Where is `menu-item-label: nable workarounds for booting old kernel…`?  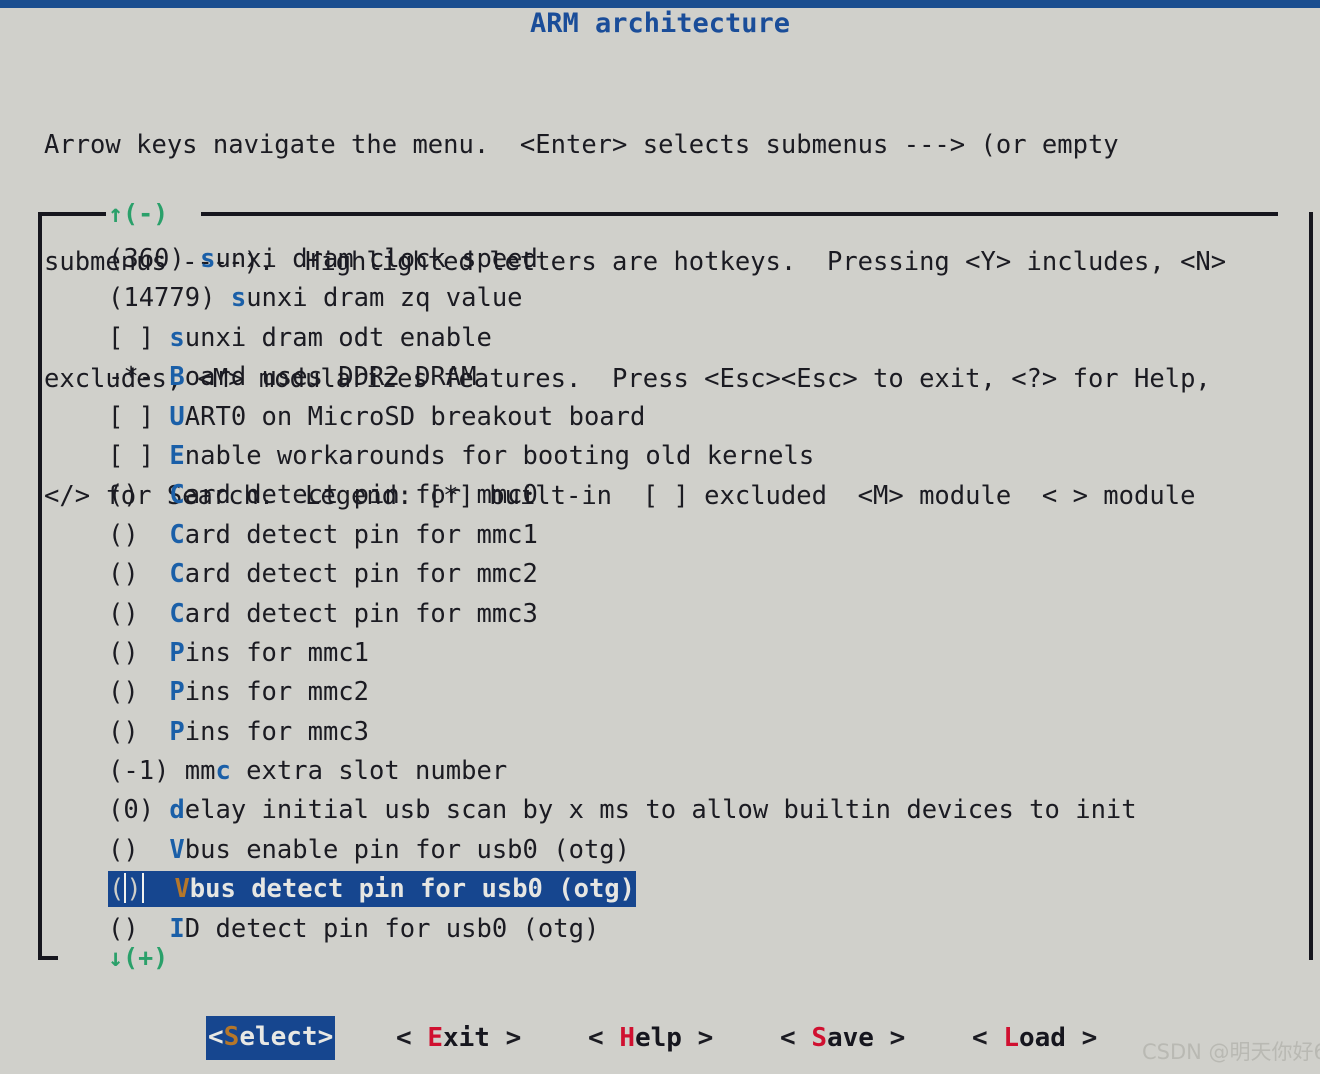
menu-item-label: nable workarounds for booting old kernel… is located at coordinates (499, 455).